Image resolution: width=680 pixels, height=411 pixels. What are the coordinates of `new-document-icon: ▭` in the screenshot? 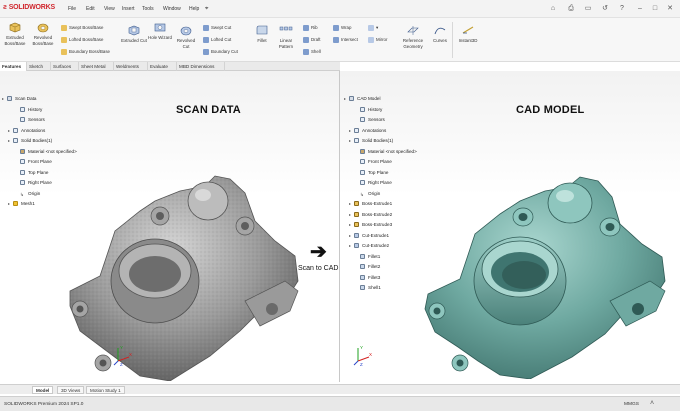 It's located at (588, 9).